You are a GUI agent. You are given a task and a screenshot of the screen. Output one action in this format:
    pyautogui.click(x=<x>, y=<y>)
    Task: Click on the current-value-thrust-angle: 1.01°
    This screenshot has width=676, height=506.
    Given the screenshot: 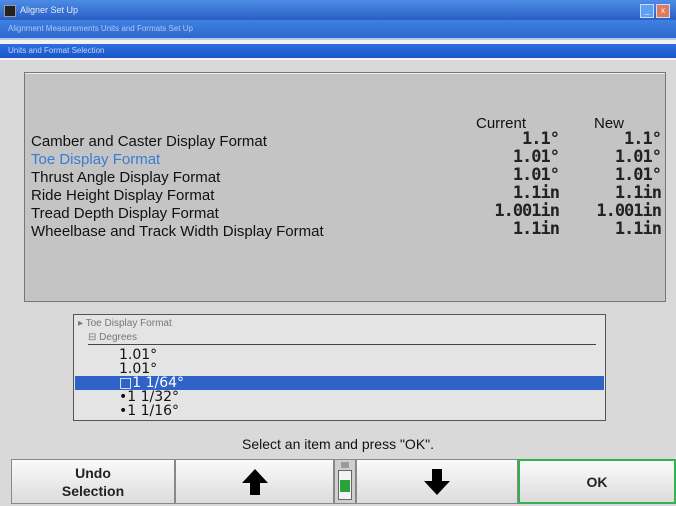 What is the action you would take?
    pyautogui.click(x=536, y=175)
    